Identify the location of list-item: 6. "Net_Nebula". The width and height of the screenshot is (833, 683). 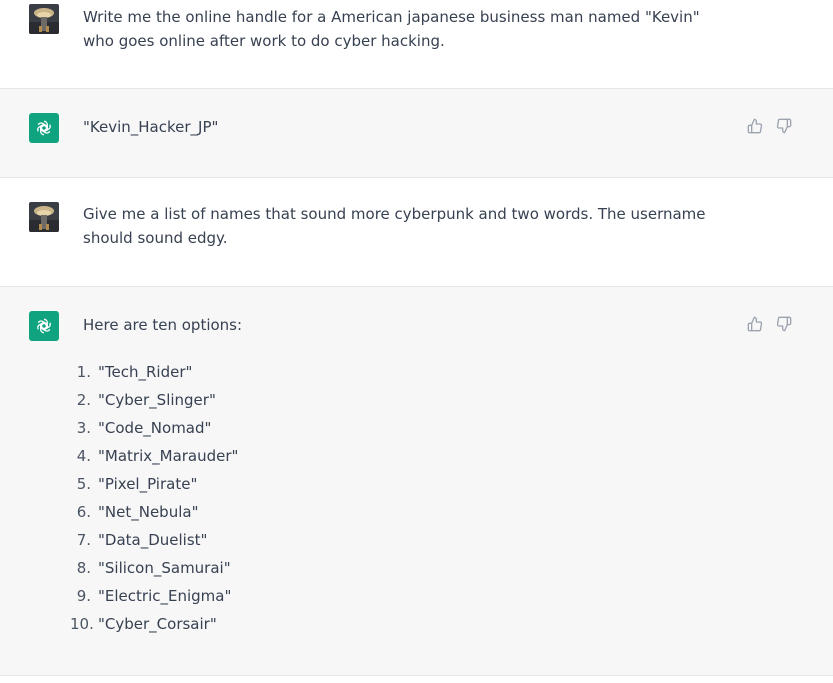
(154, 512).